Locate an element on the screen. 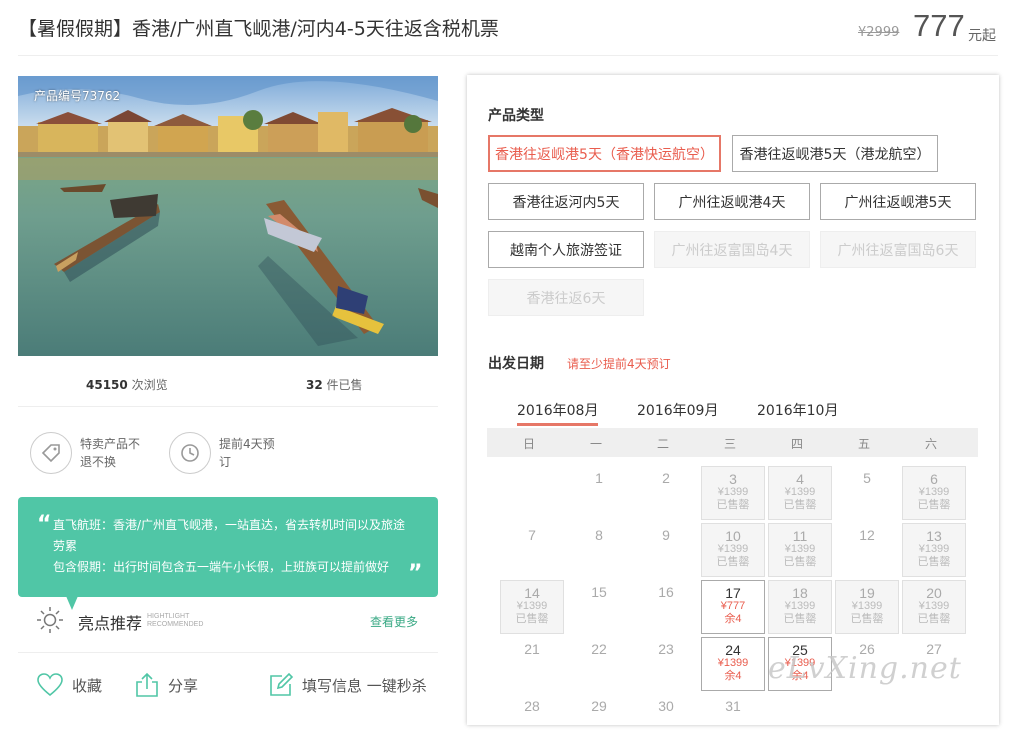 This screenshot has width=1014, height=748. sold-count: 32 is located at coordinates (314, 385).